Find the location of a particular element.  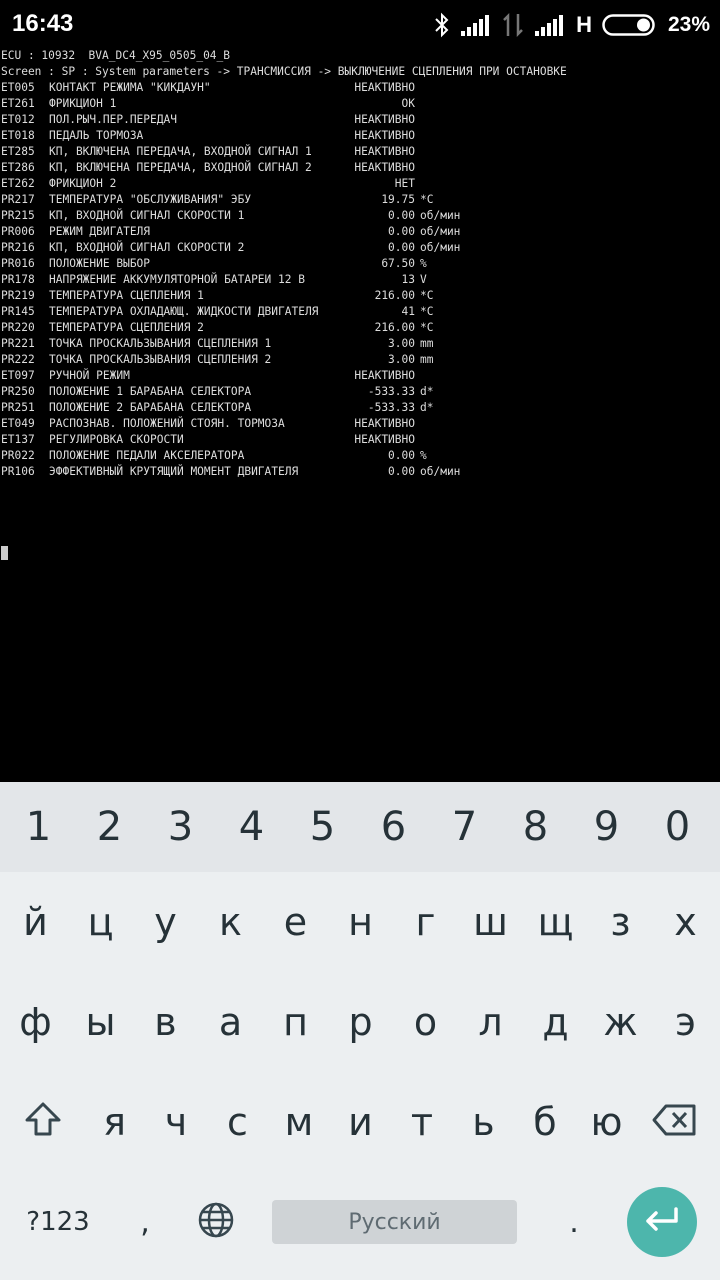

language-key is located at coordinates (216, 1222).